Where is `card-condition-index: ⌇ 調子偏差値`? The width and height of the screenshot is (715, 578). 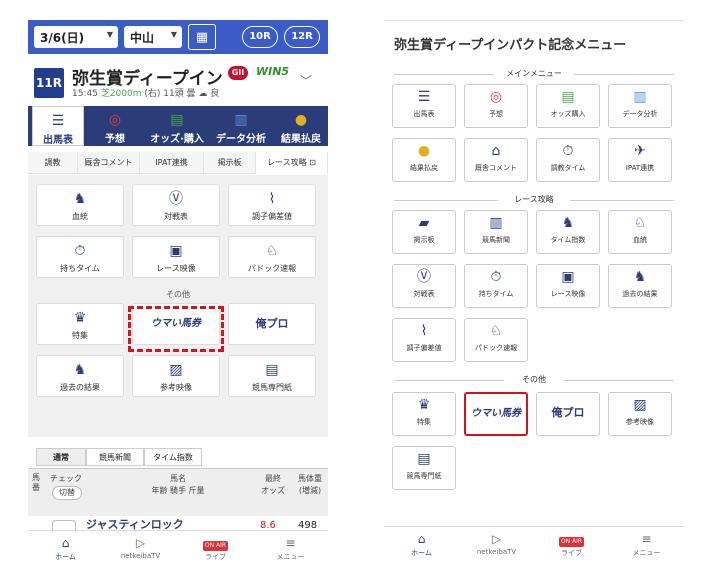
card-condition-index: ⌇ 調子偏差値 is located at coordinates (272, 205).